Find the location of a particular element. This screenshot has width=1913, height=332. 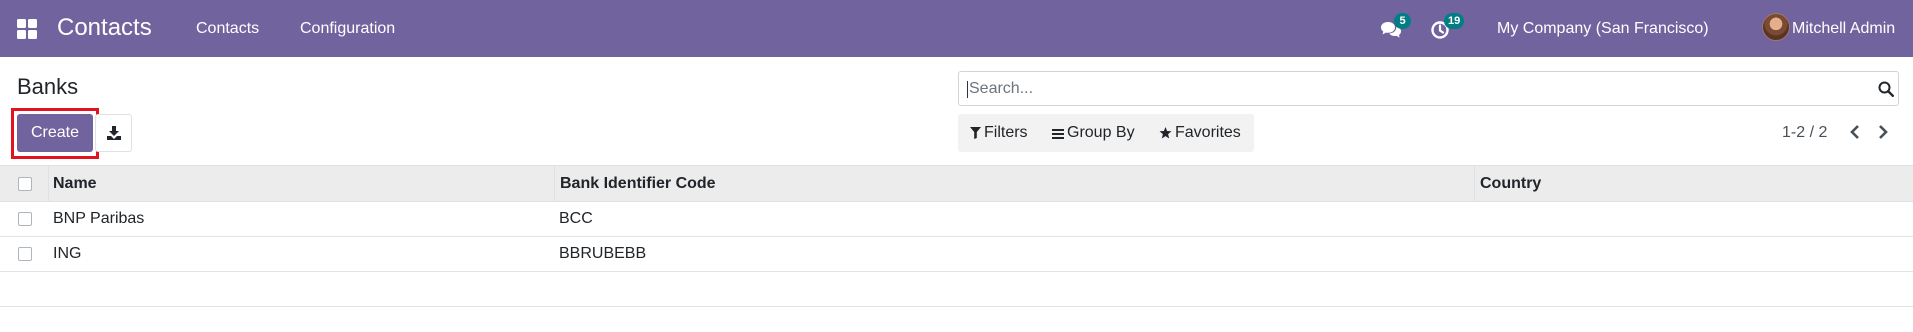

table-header: Name Bank Identifier Code Country is located at coordinates (956, 183).